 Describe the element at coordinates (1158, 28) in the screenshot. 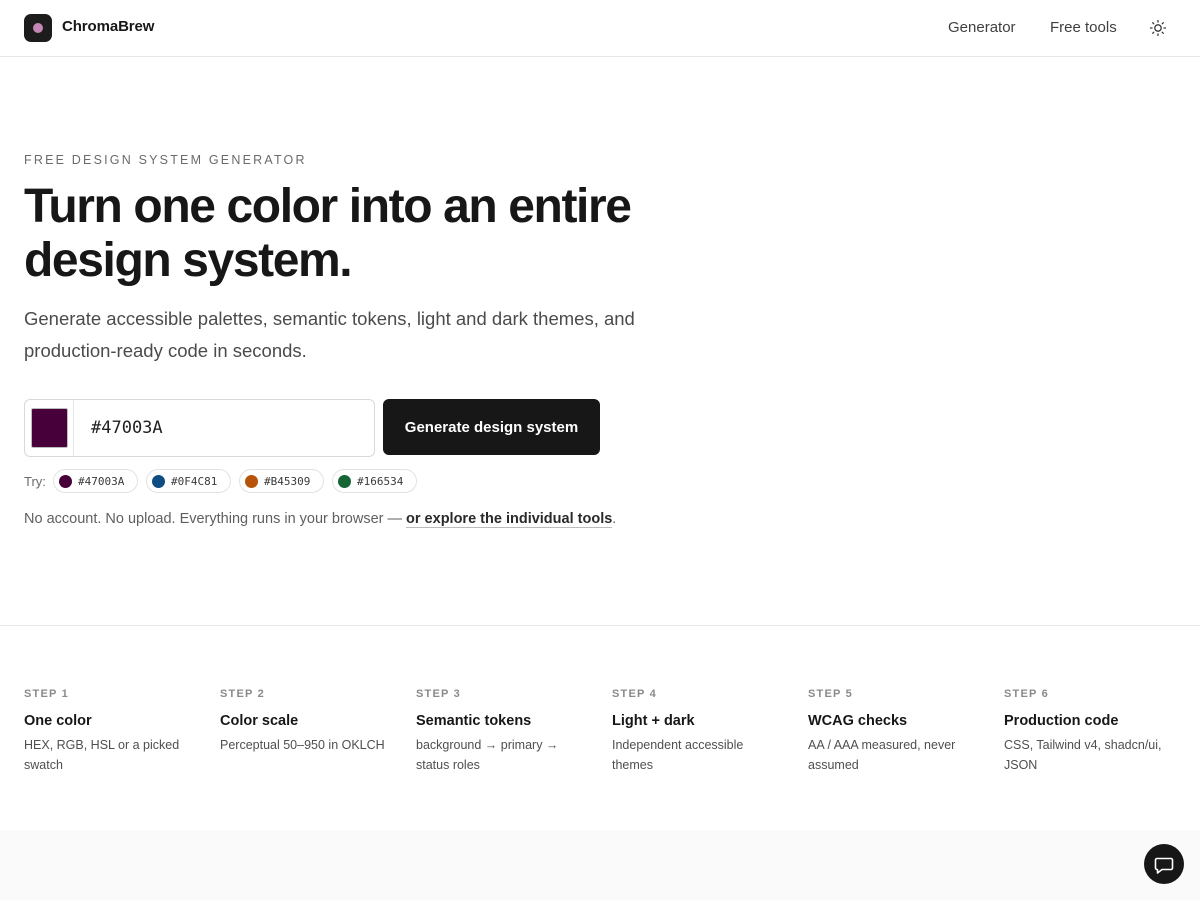

I see `sun-icon` at that location.